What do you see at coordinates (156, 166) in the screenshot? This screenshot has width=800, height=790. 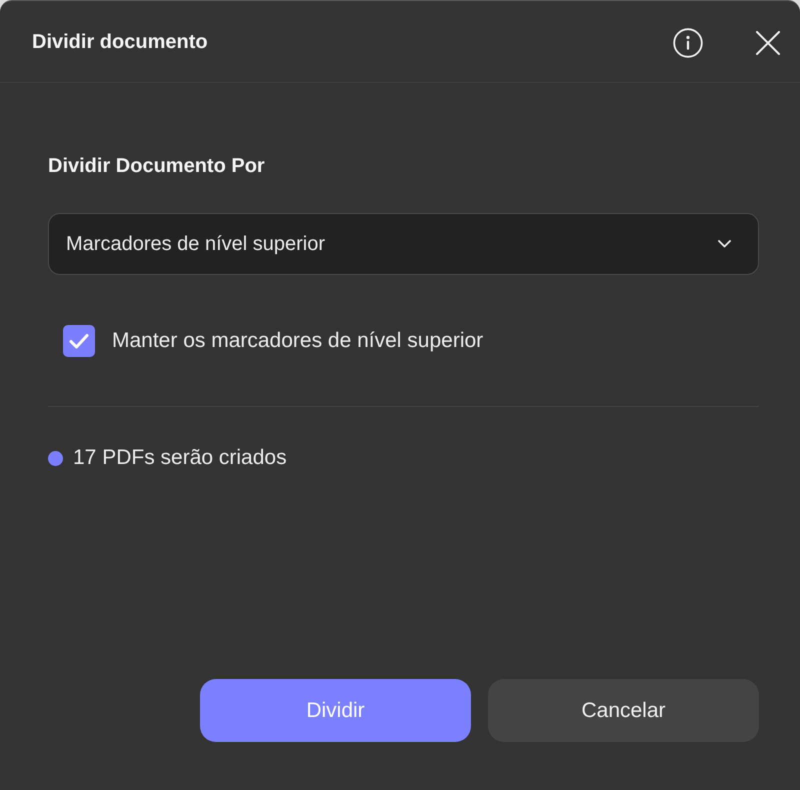 I see `section-label: Dividir Documento Por` at bounding box center [156, 166].